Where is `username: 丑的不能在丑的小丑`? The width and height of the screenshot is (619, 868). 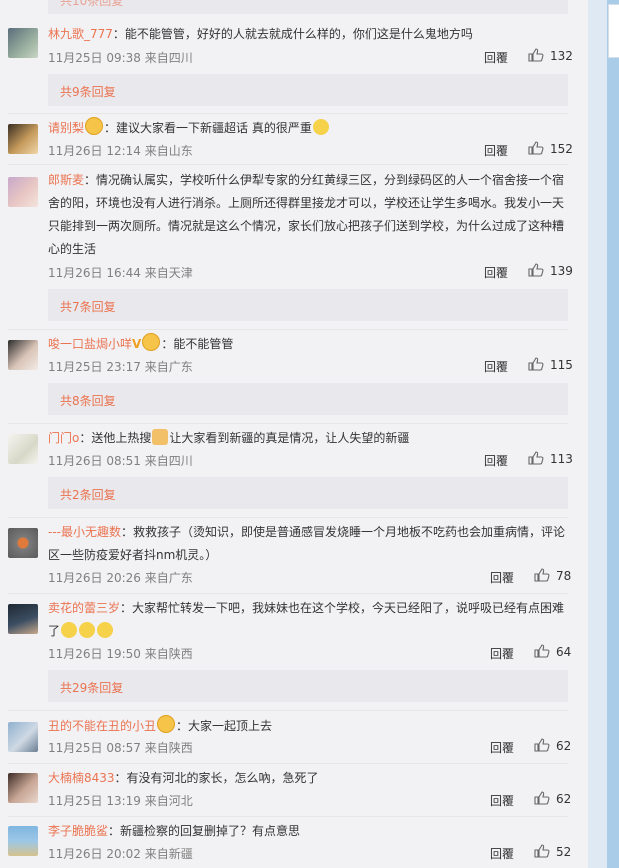
username: 丑的不能在丑的小丑 is located at coordinates (102, 726).